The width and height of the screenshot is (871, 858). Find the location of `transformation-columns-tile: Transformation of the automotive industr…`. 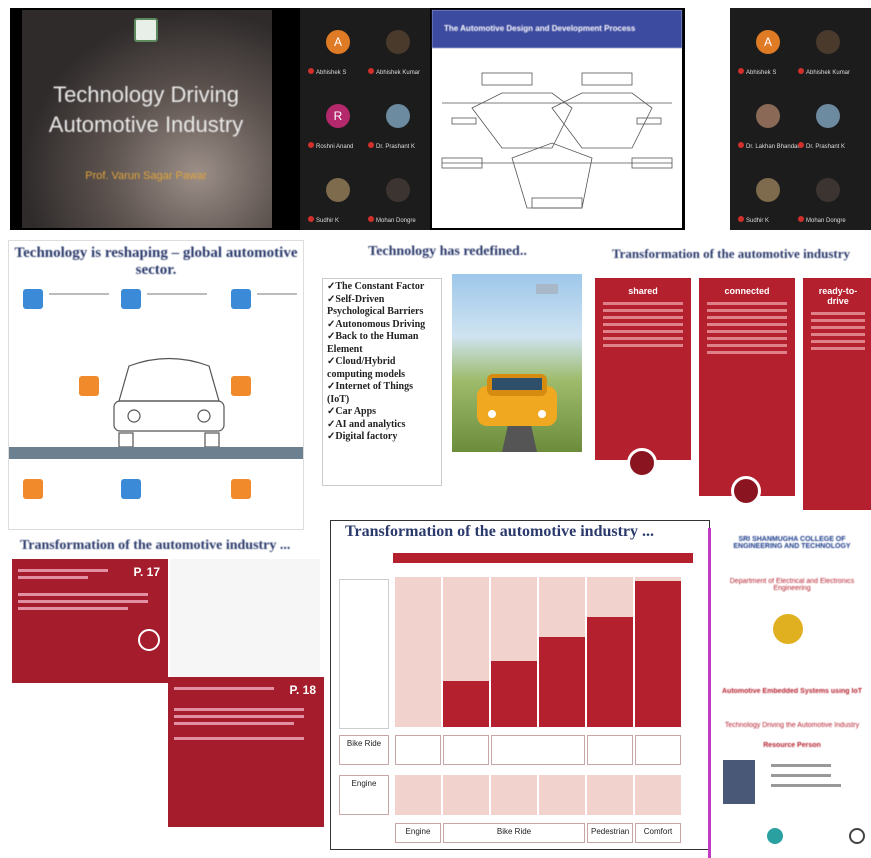

transformation-columns-tile: Transformation of the automotive industr… is located at coordinates (731, 380).